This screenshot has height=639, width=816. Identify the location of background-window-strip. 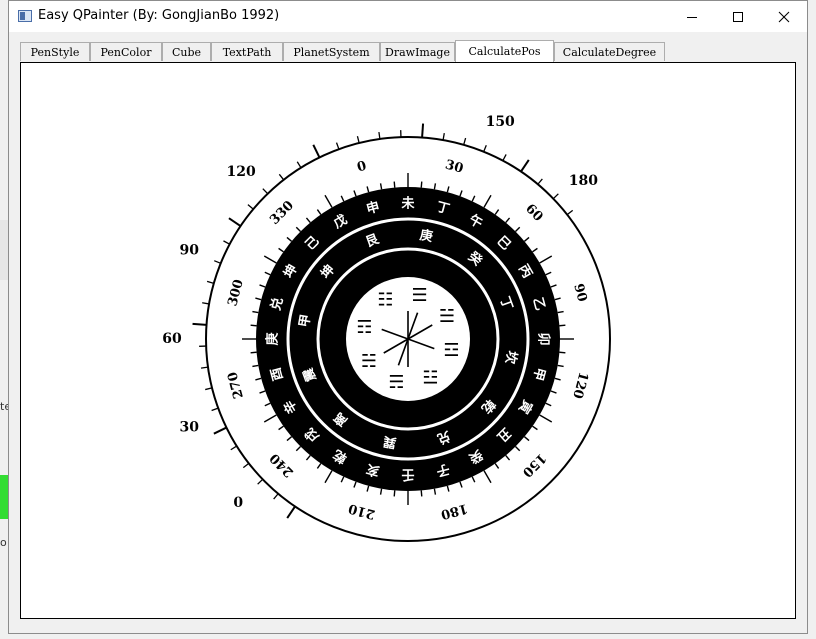
(4, 250).